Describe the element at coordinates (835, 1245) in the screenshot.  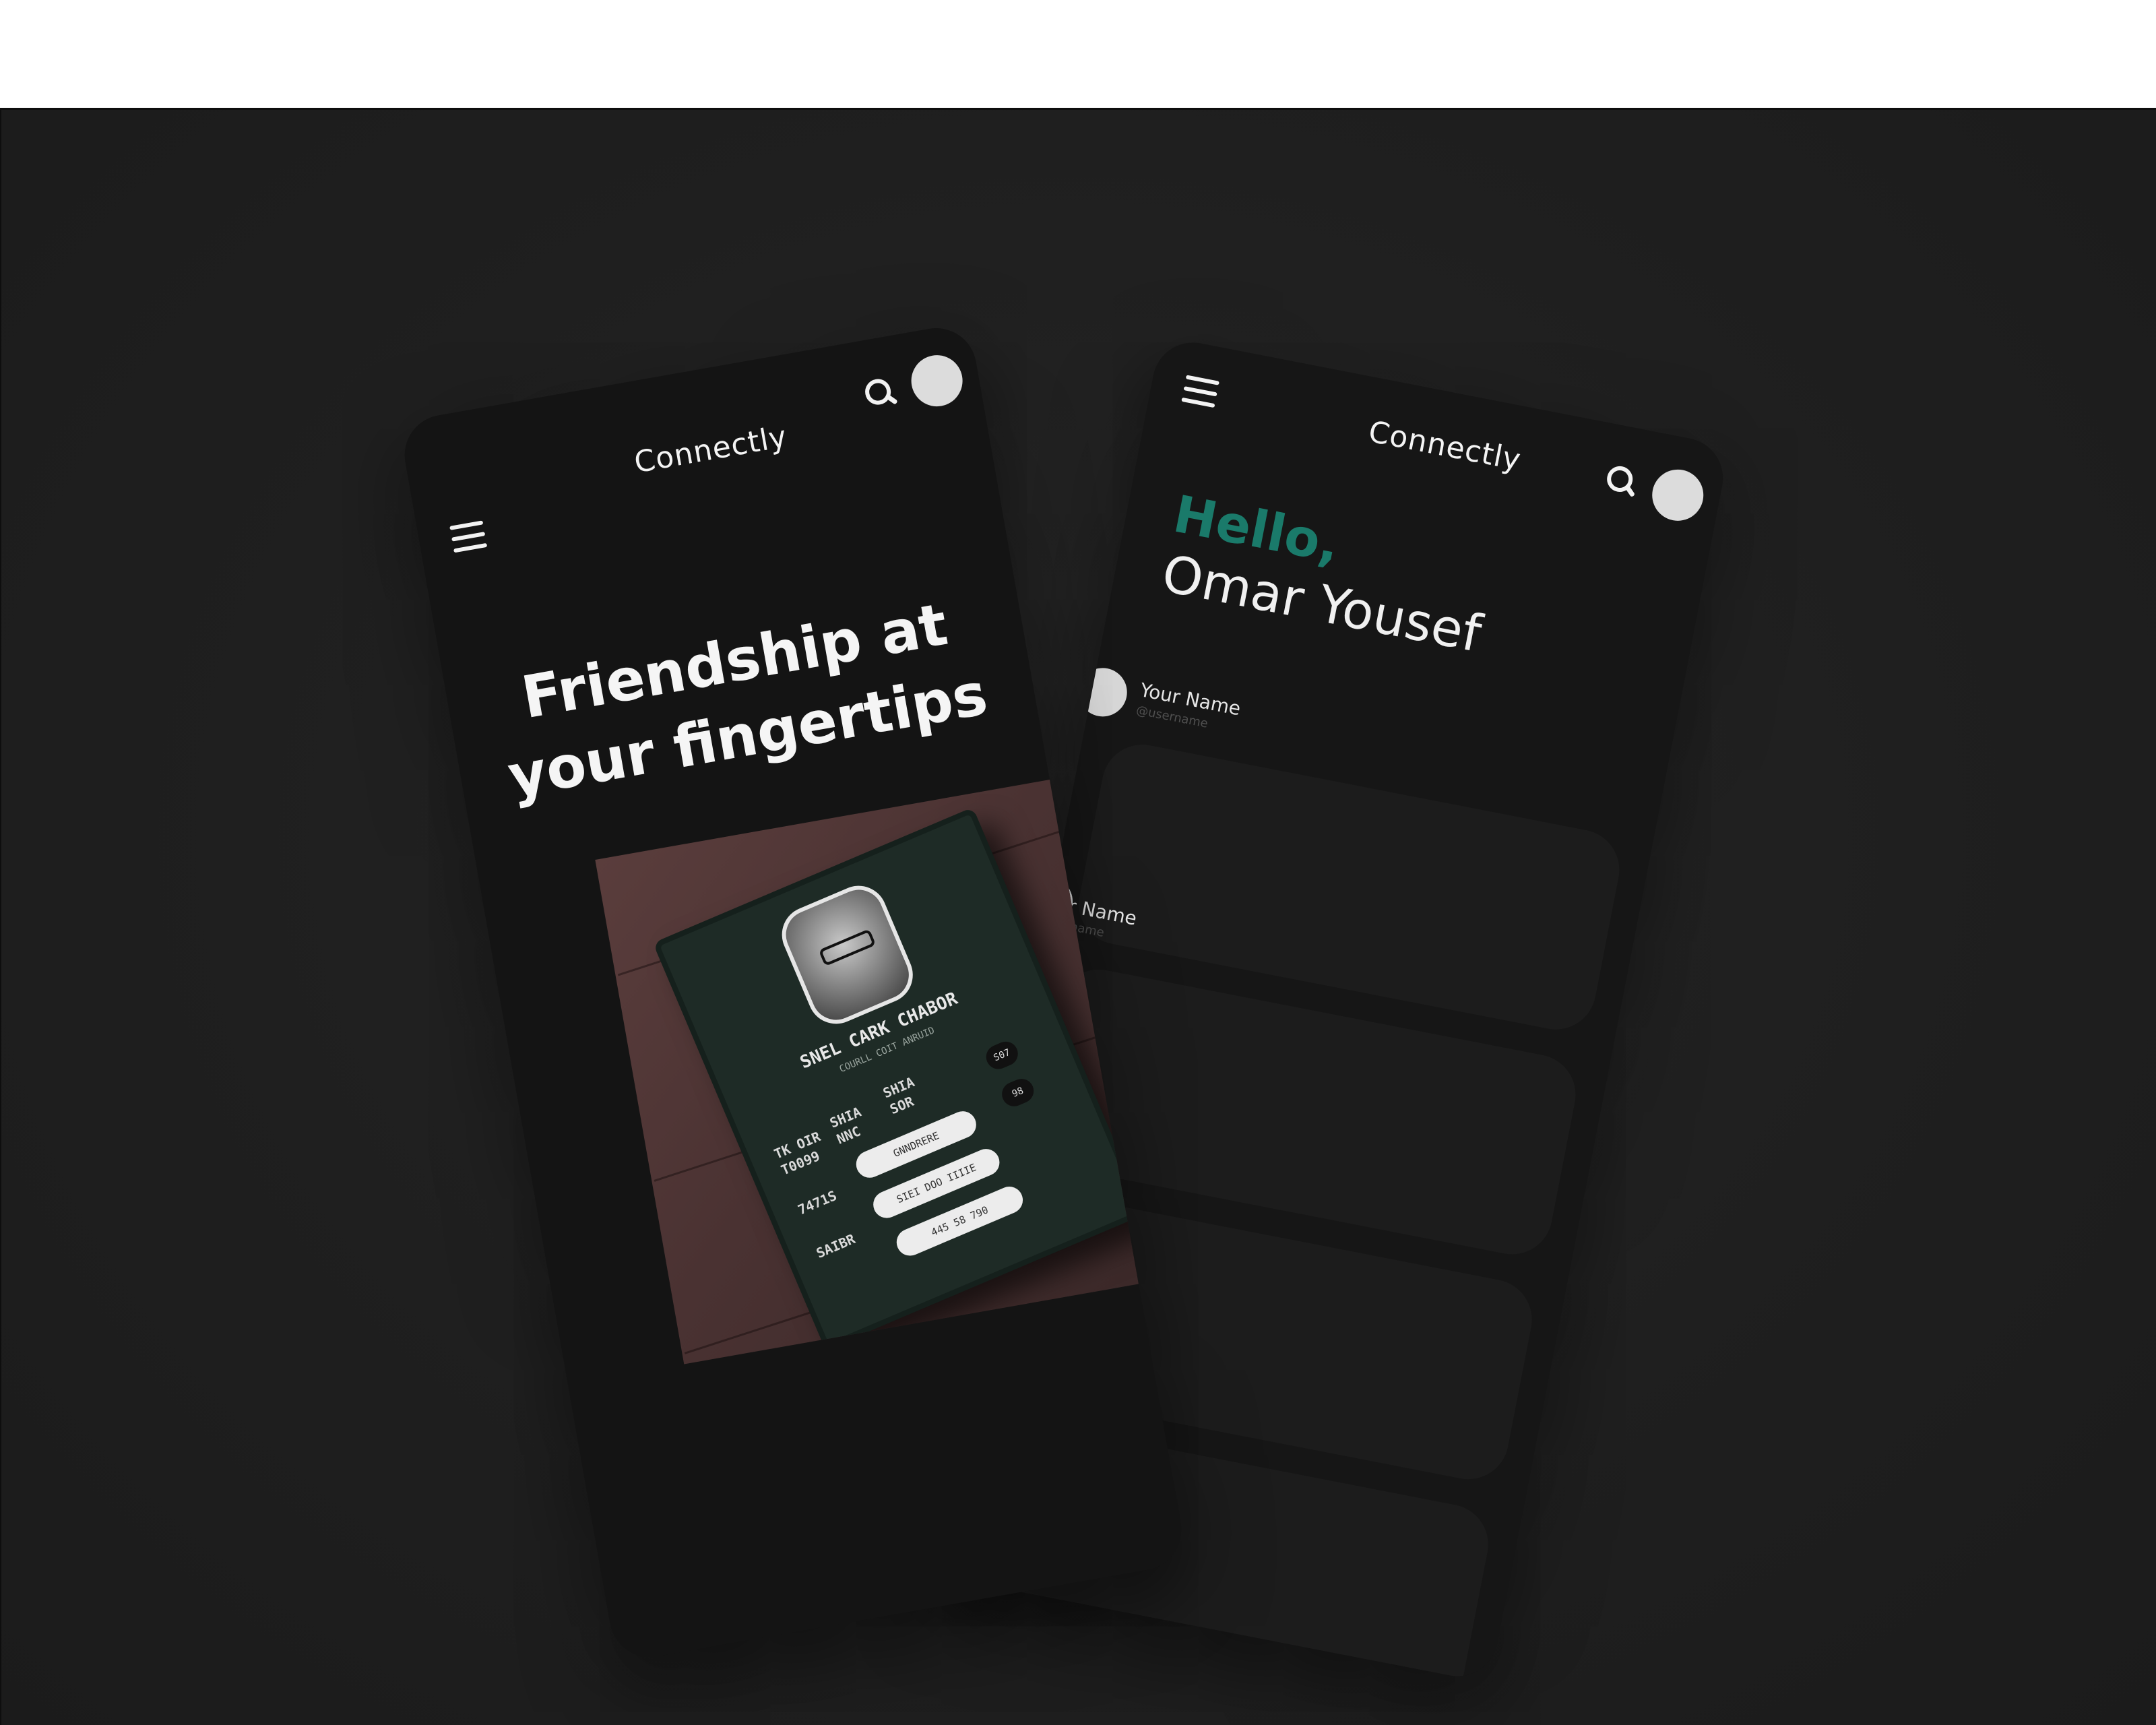
I see `device-label: SAIBR` at that location.